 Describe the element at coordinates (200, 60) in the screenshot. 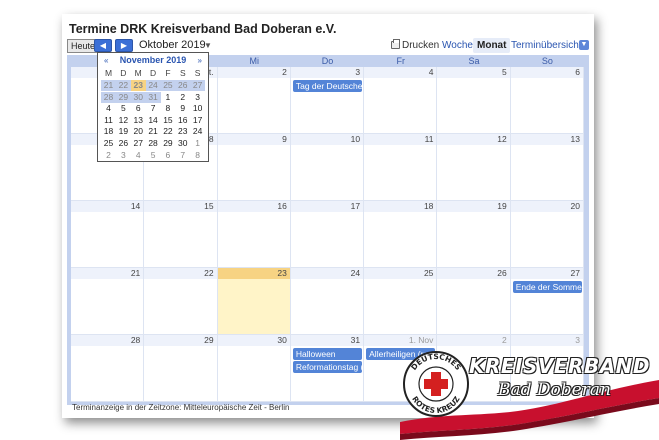

I see `mini-next-button: »` at that location.